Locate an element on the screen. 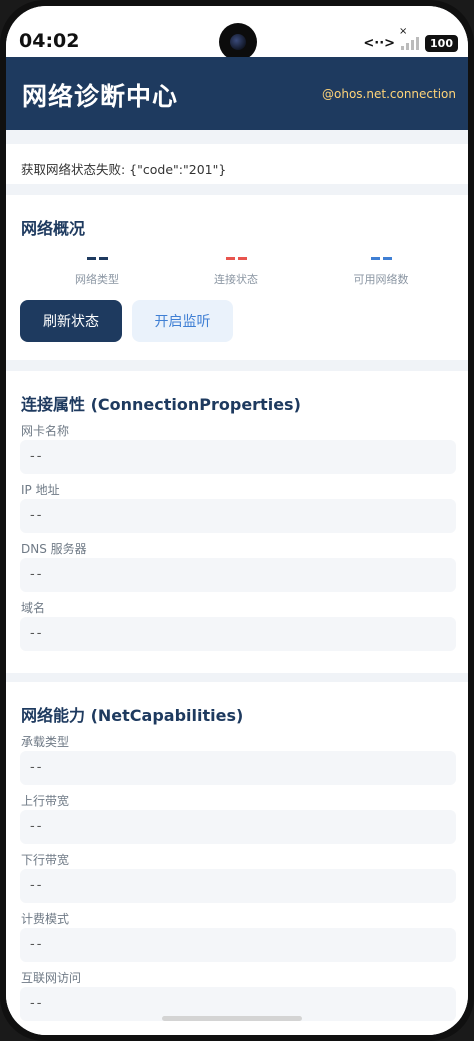 The image size is (474, 1041). page-title: 网络诊断中心 is located at coordinates (100, 96).